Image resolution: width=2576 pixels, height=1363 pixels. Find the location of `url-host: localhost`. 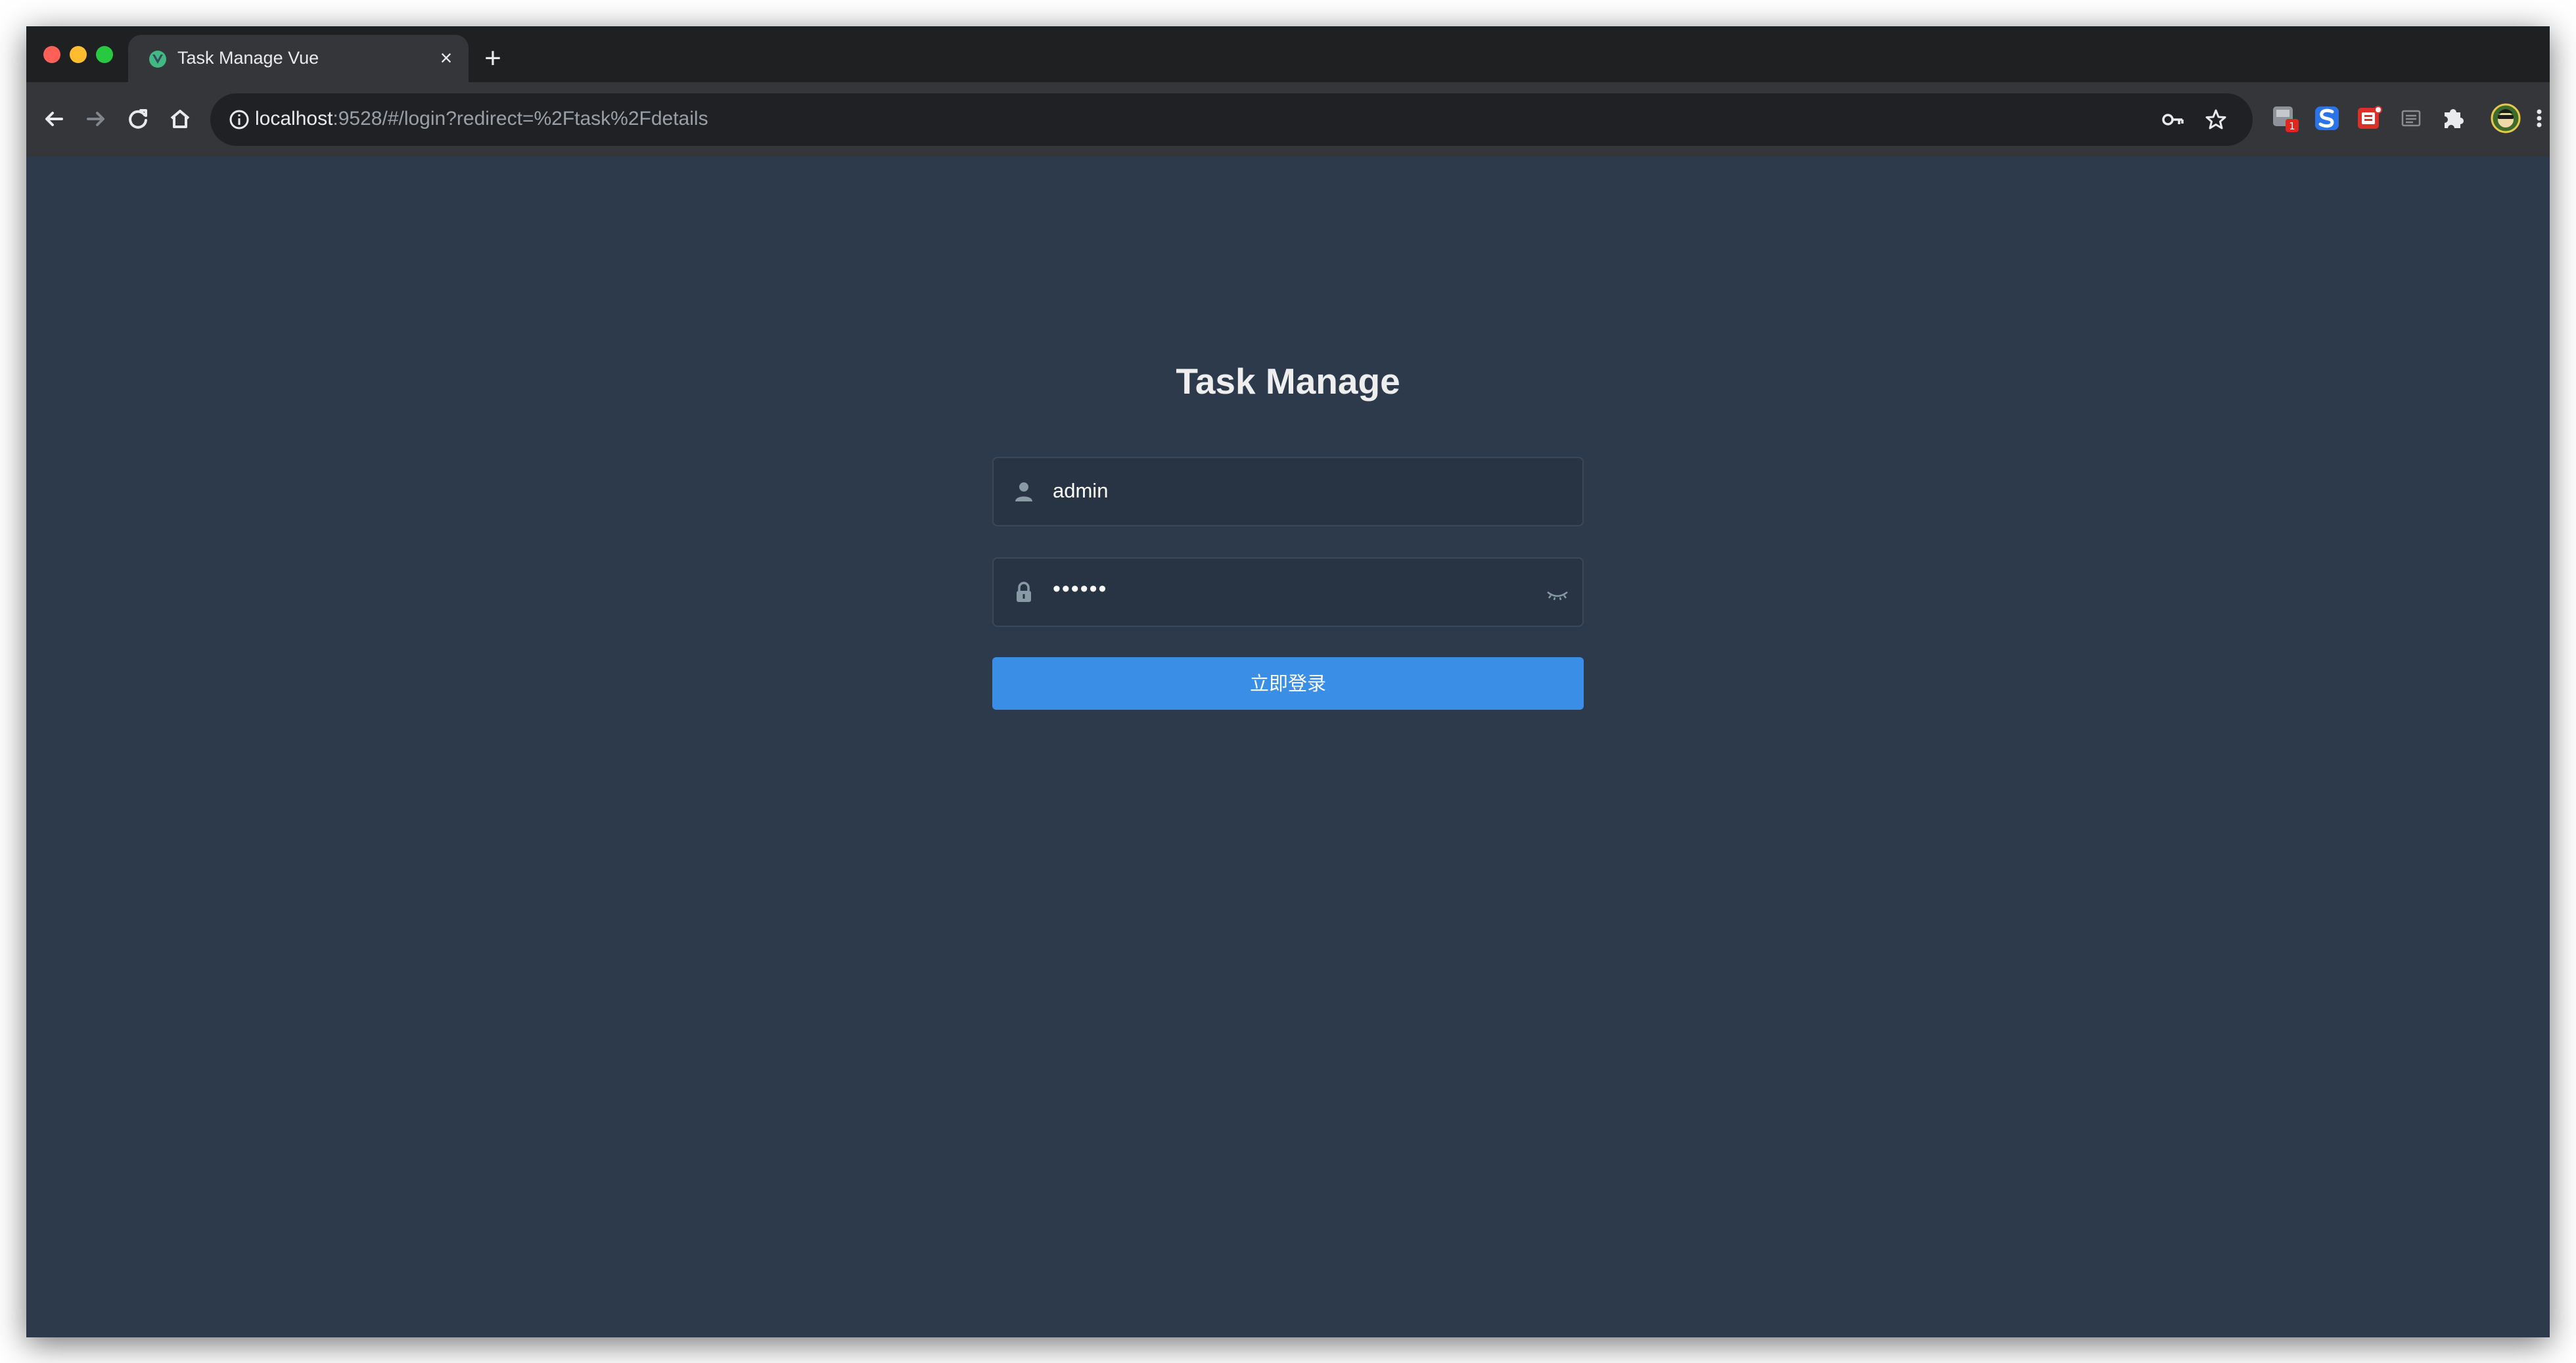

url-host: localhost is located at coordinates (294, 118).